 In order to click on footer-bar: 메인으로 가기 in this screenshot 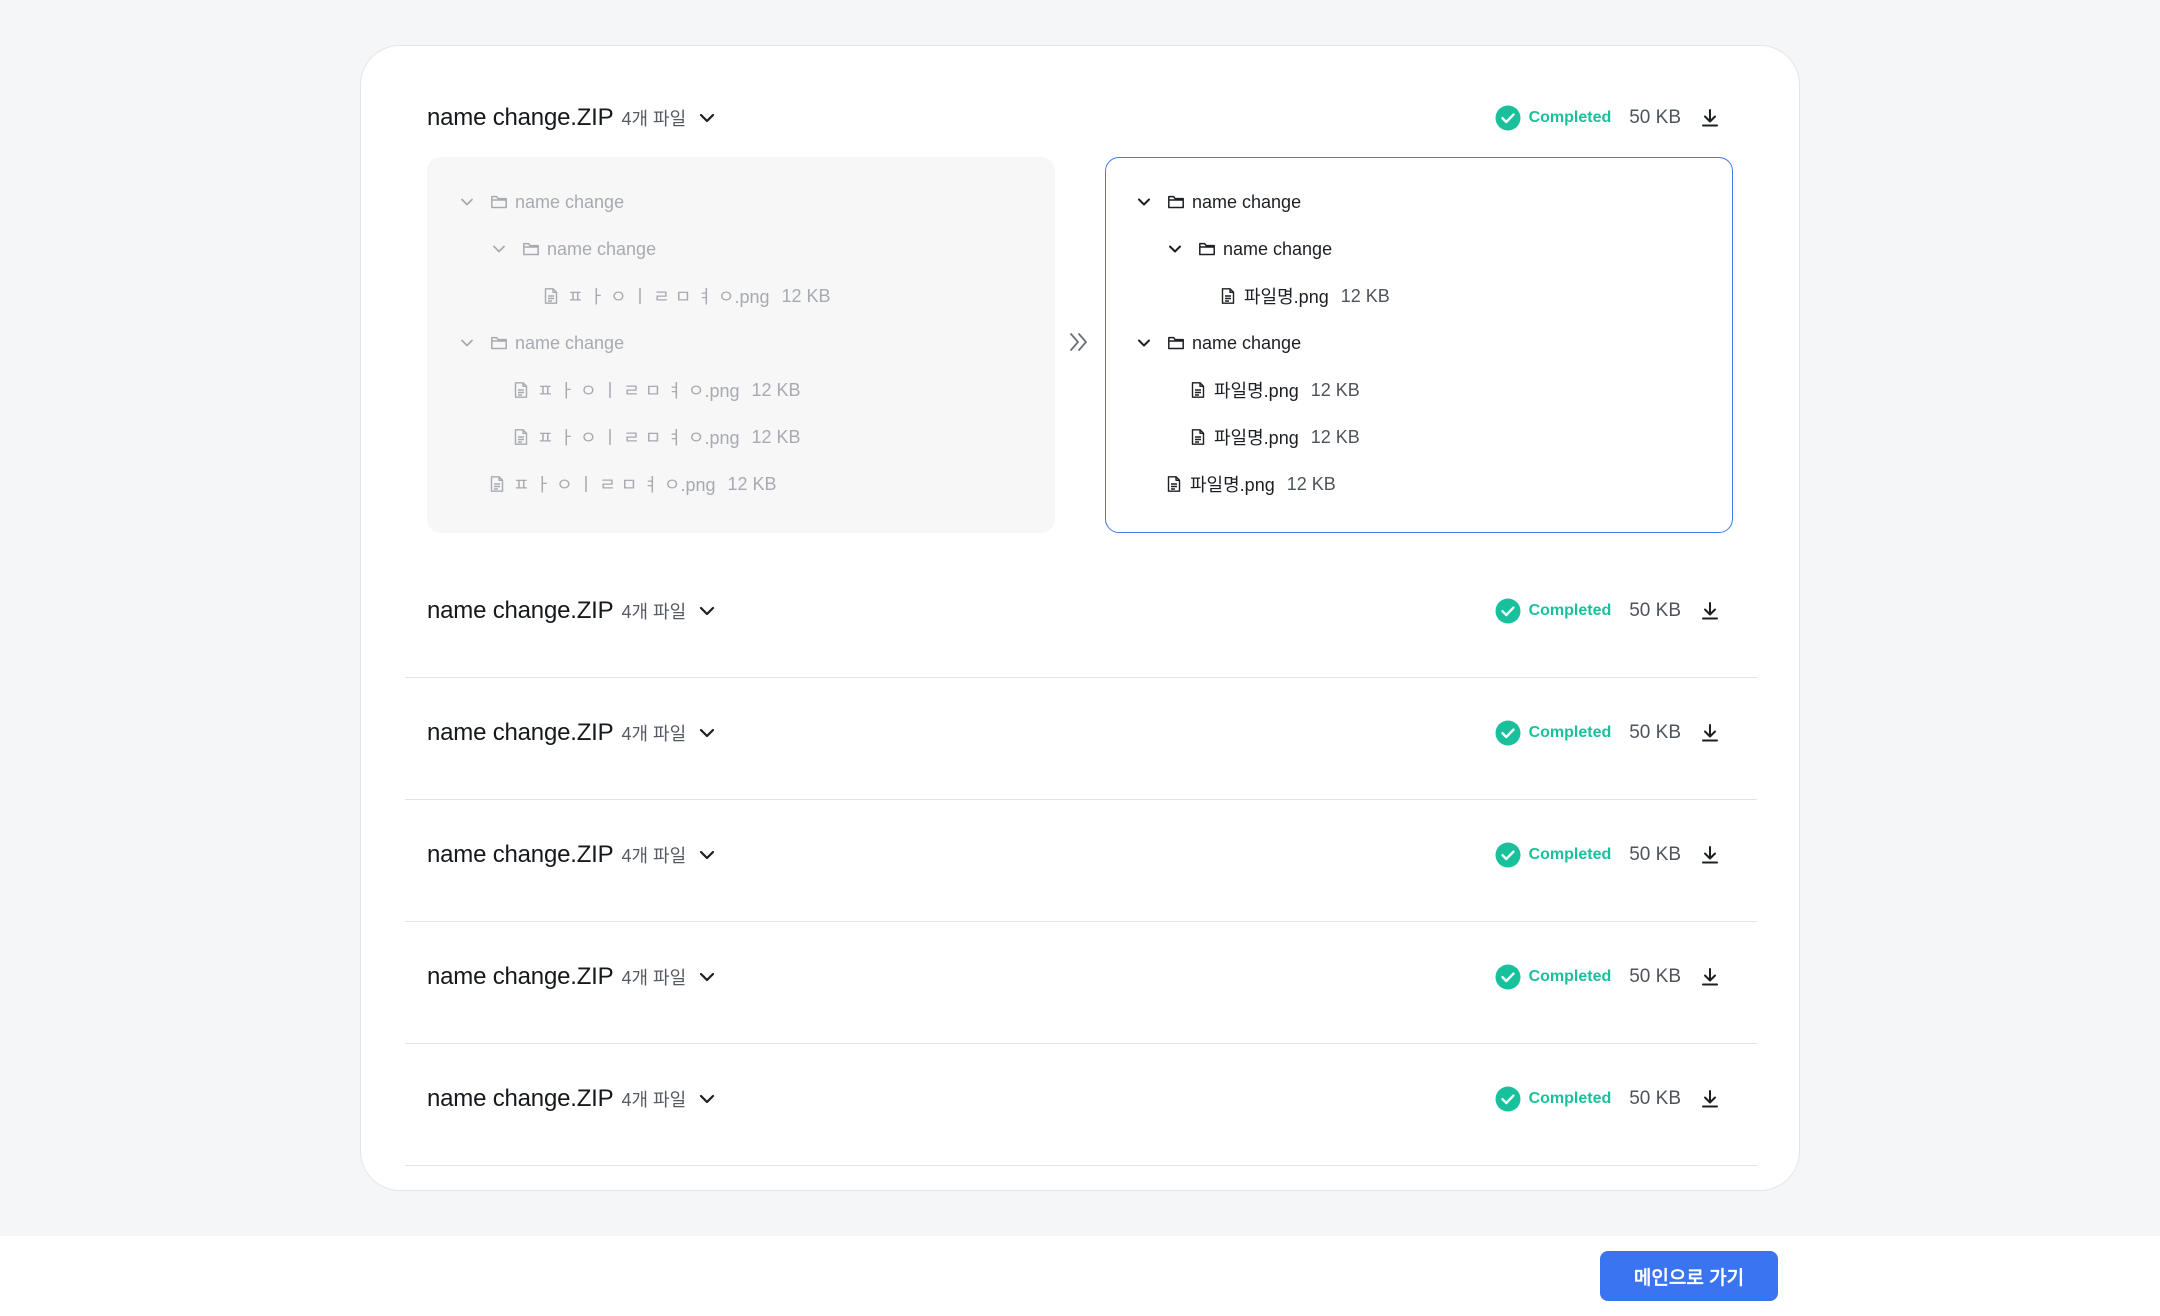, I will do `click(1080, 1276)`.